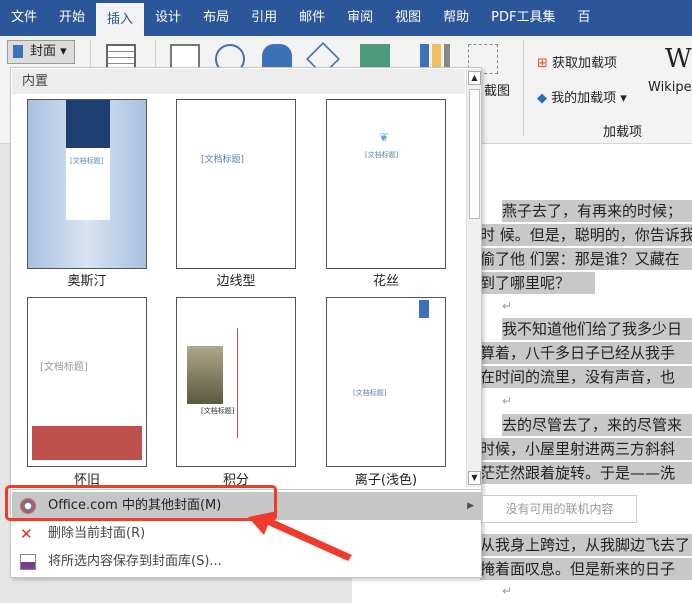 The width and height of the screenshot is (692, 603). Describe the element at coordinates (623, 132) in the screenshot. I see `group-label-addins: 加载项` at that location.